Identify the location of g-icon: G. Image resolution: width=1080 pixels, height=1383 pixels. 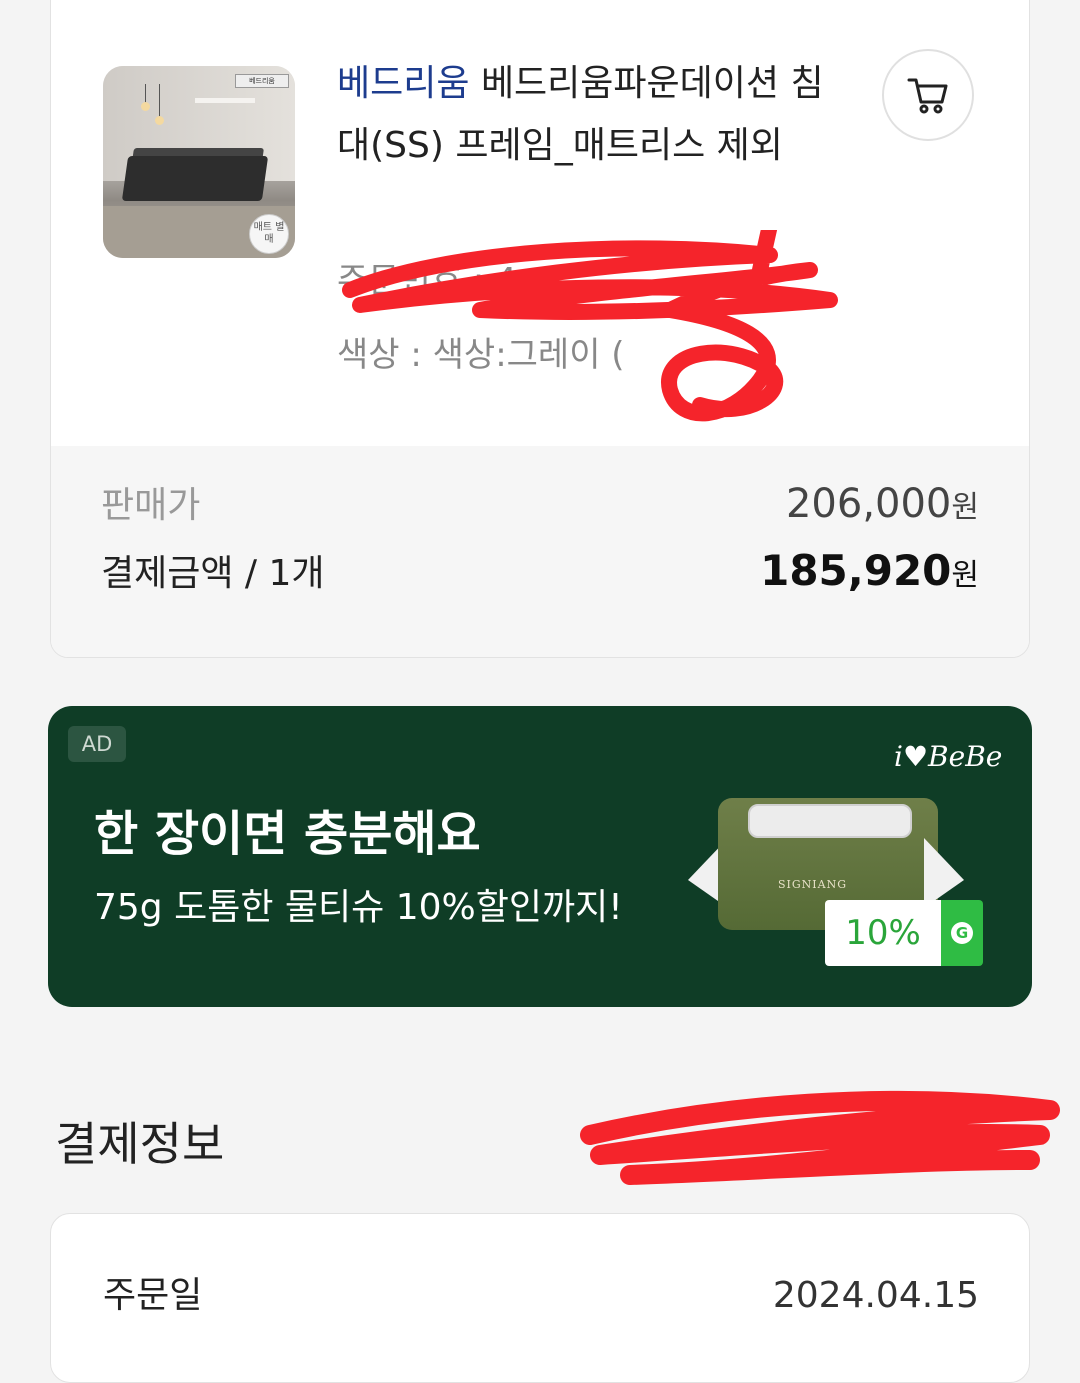
(962, 933).